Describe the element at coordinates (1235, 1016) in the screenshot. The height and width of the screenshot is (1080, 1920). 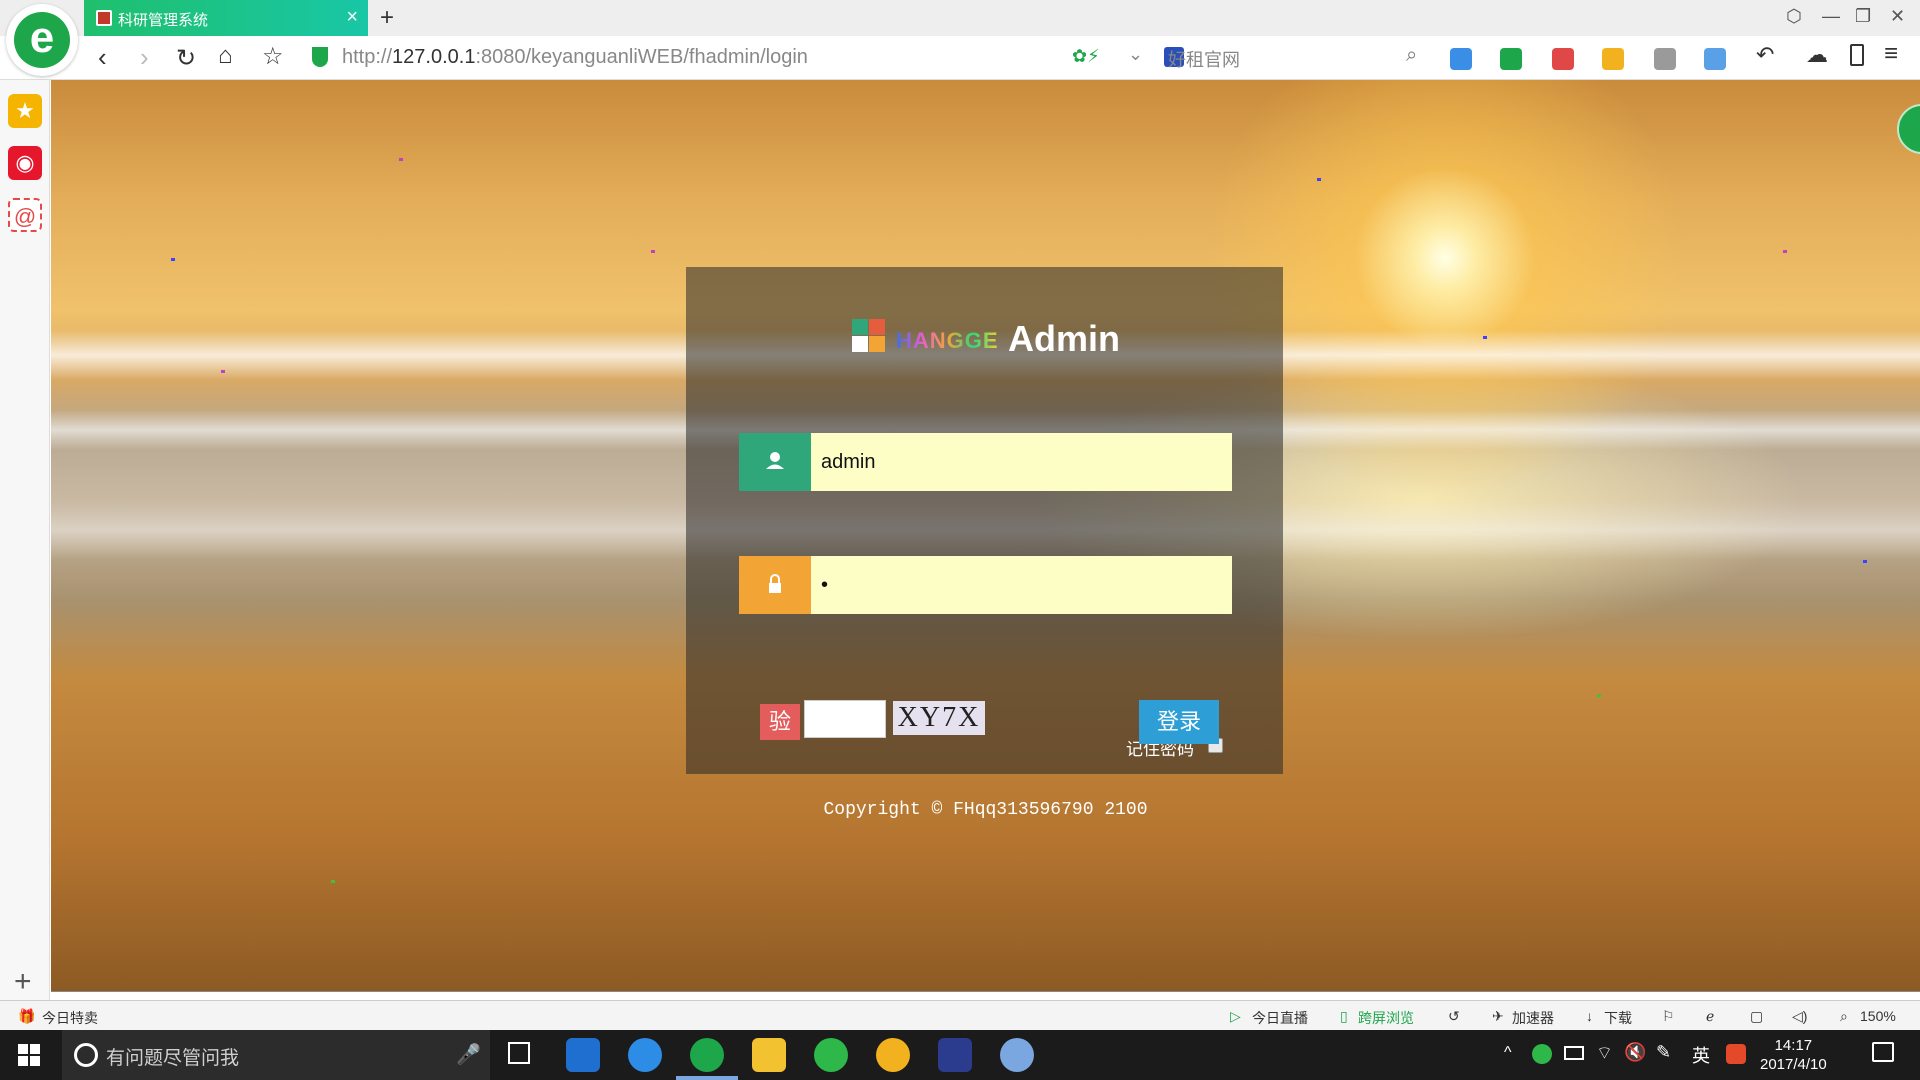
I see `play-icon: ▷` at that location.